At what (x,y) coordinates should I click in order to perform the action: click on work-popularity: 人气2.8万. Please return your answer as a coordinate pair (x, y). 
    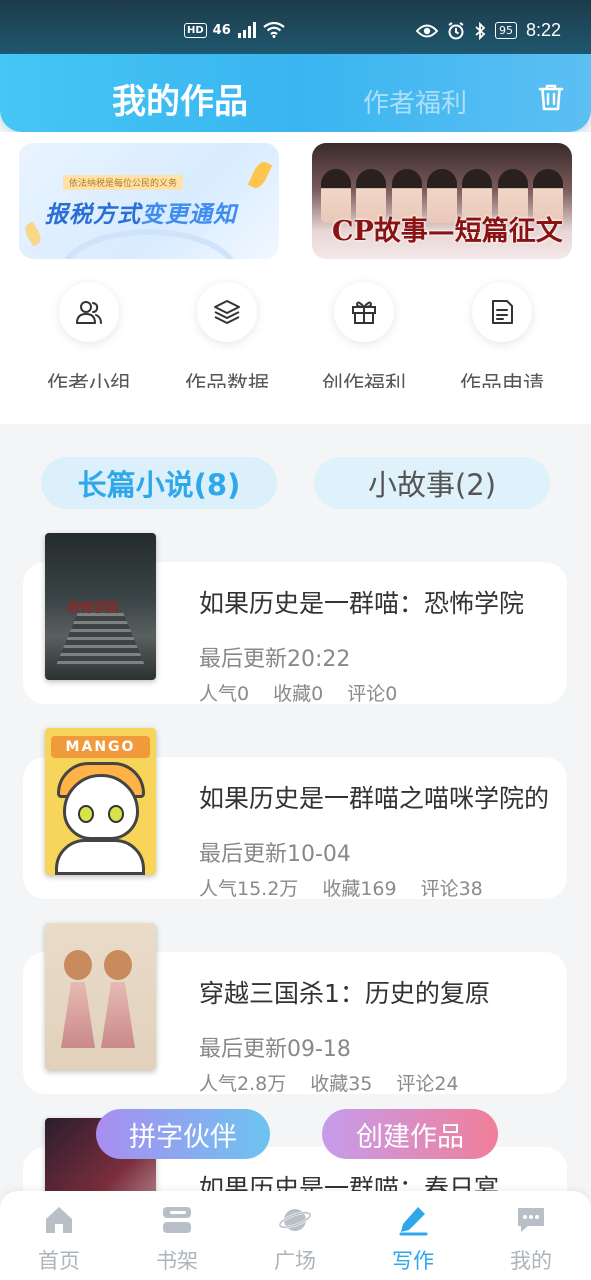
    Looking at the image, I should click on (243, 1084).